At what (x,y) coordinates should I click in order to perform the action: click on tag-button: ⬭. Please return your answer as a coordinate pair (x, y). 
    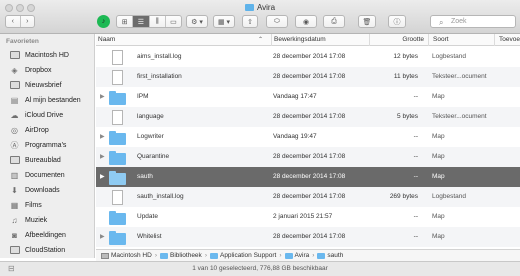
    Looking at the image, I should click on (277, 21).